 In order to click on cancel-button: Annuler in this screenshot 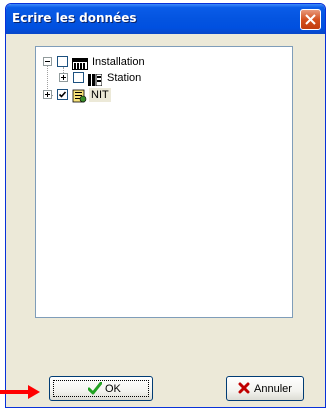, I will do `click(265, 388)`.